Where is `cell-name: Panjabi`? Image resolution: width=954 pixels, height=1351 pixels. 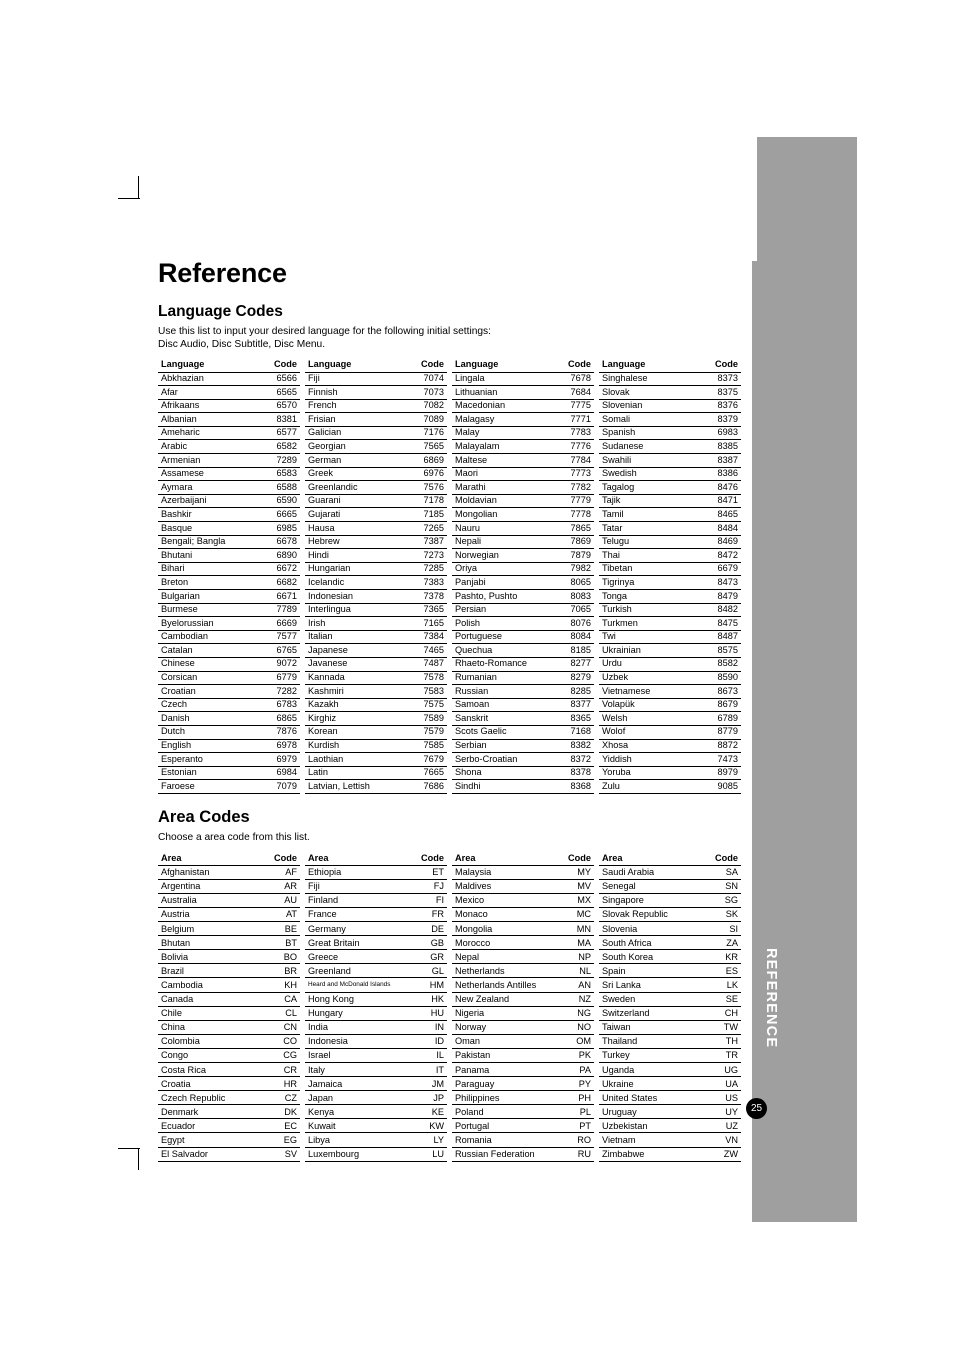
cell-name: Panjabi is located at coordinates (500, 582).